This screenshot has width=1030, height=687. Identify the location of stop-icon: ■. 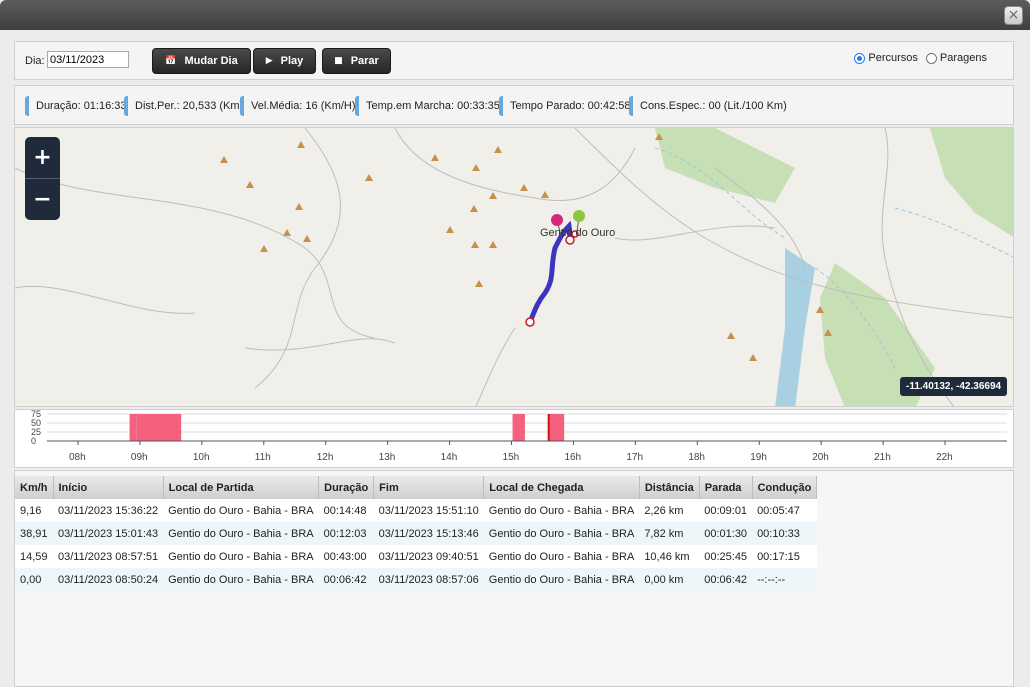
(338, 61).